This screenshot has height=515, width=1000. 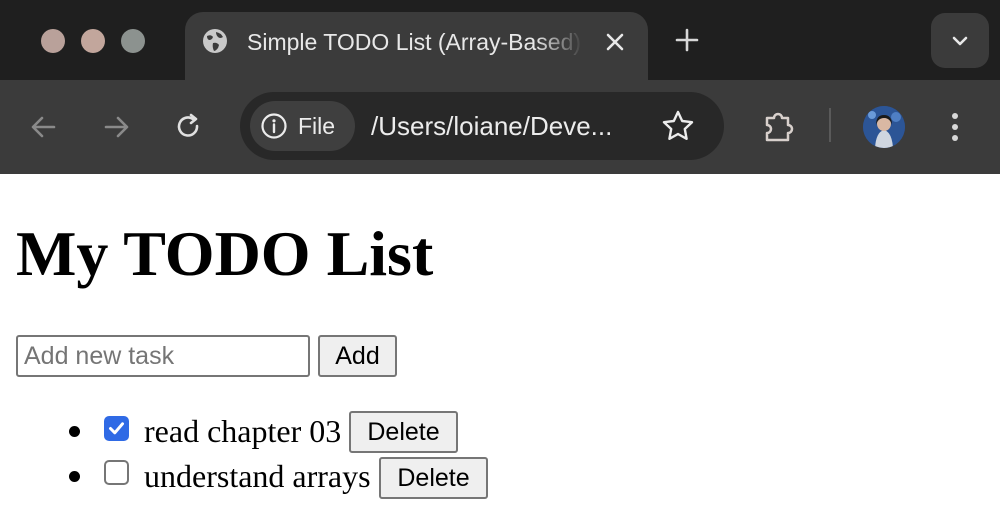 I want to click on globe-icon, so click(x=215, y=41).